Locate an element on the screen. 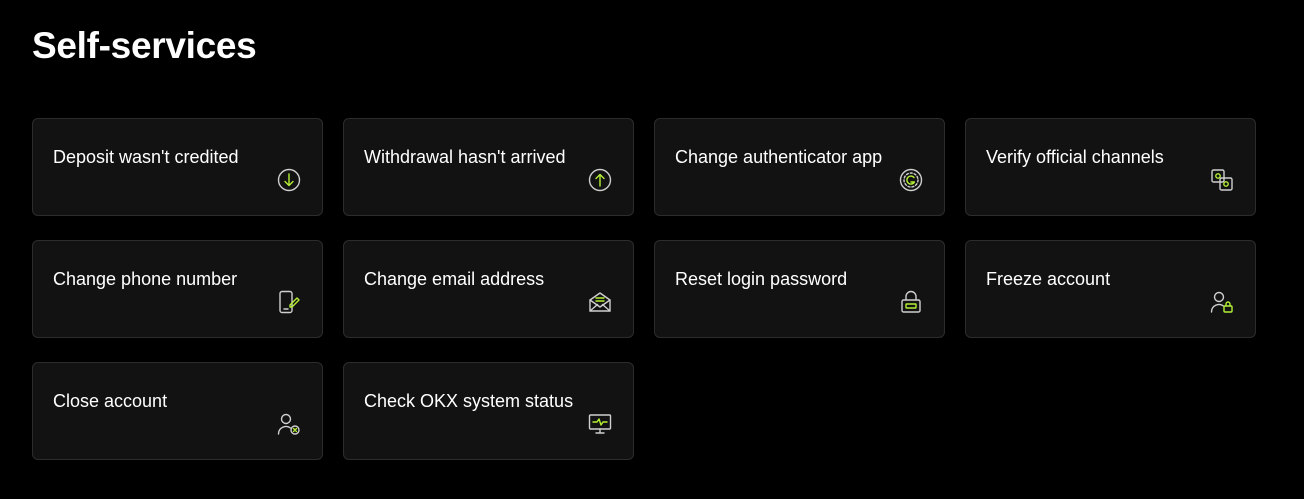 The image size is (1304, 499). card-close-account: Close account is located at coordinates (177, 411).